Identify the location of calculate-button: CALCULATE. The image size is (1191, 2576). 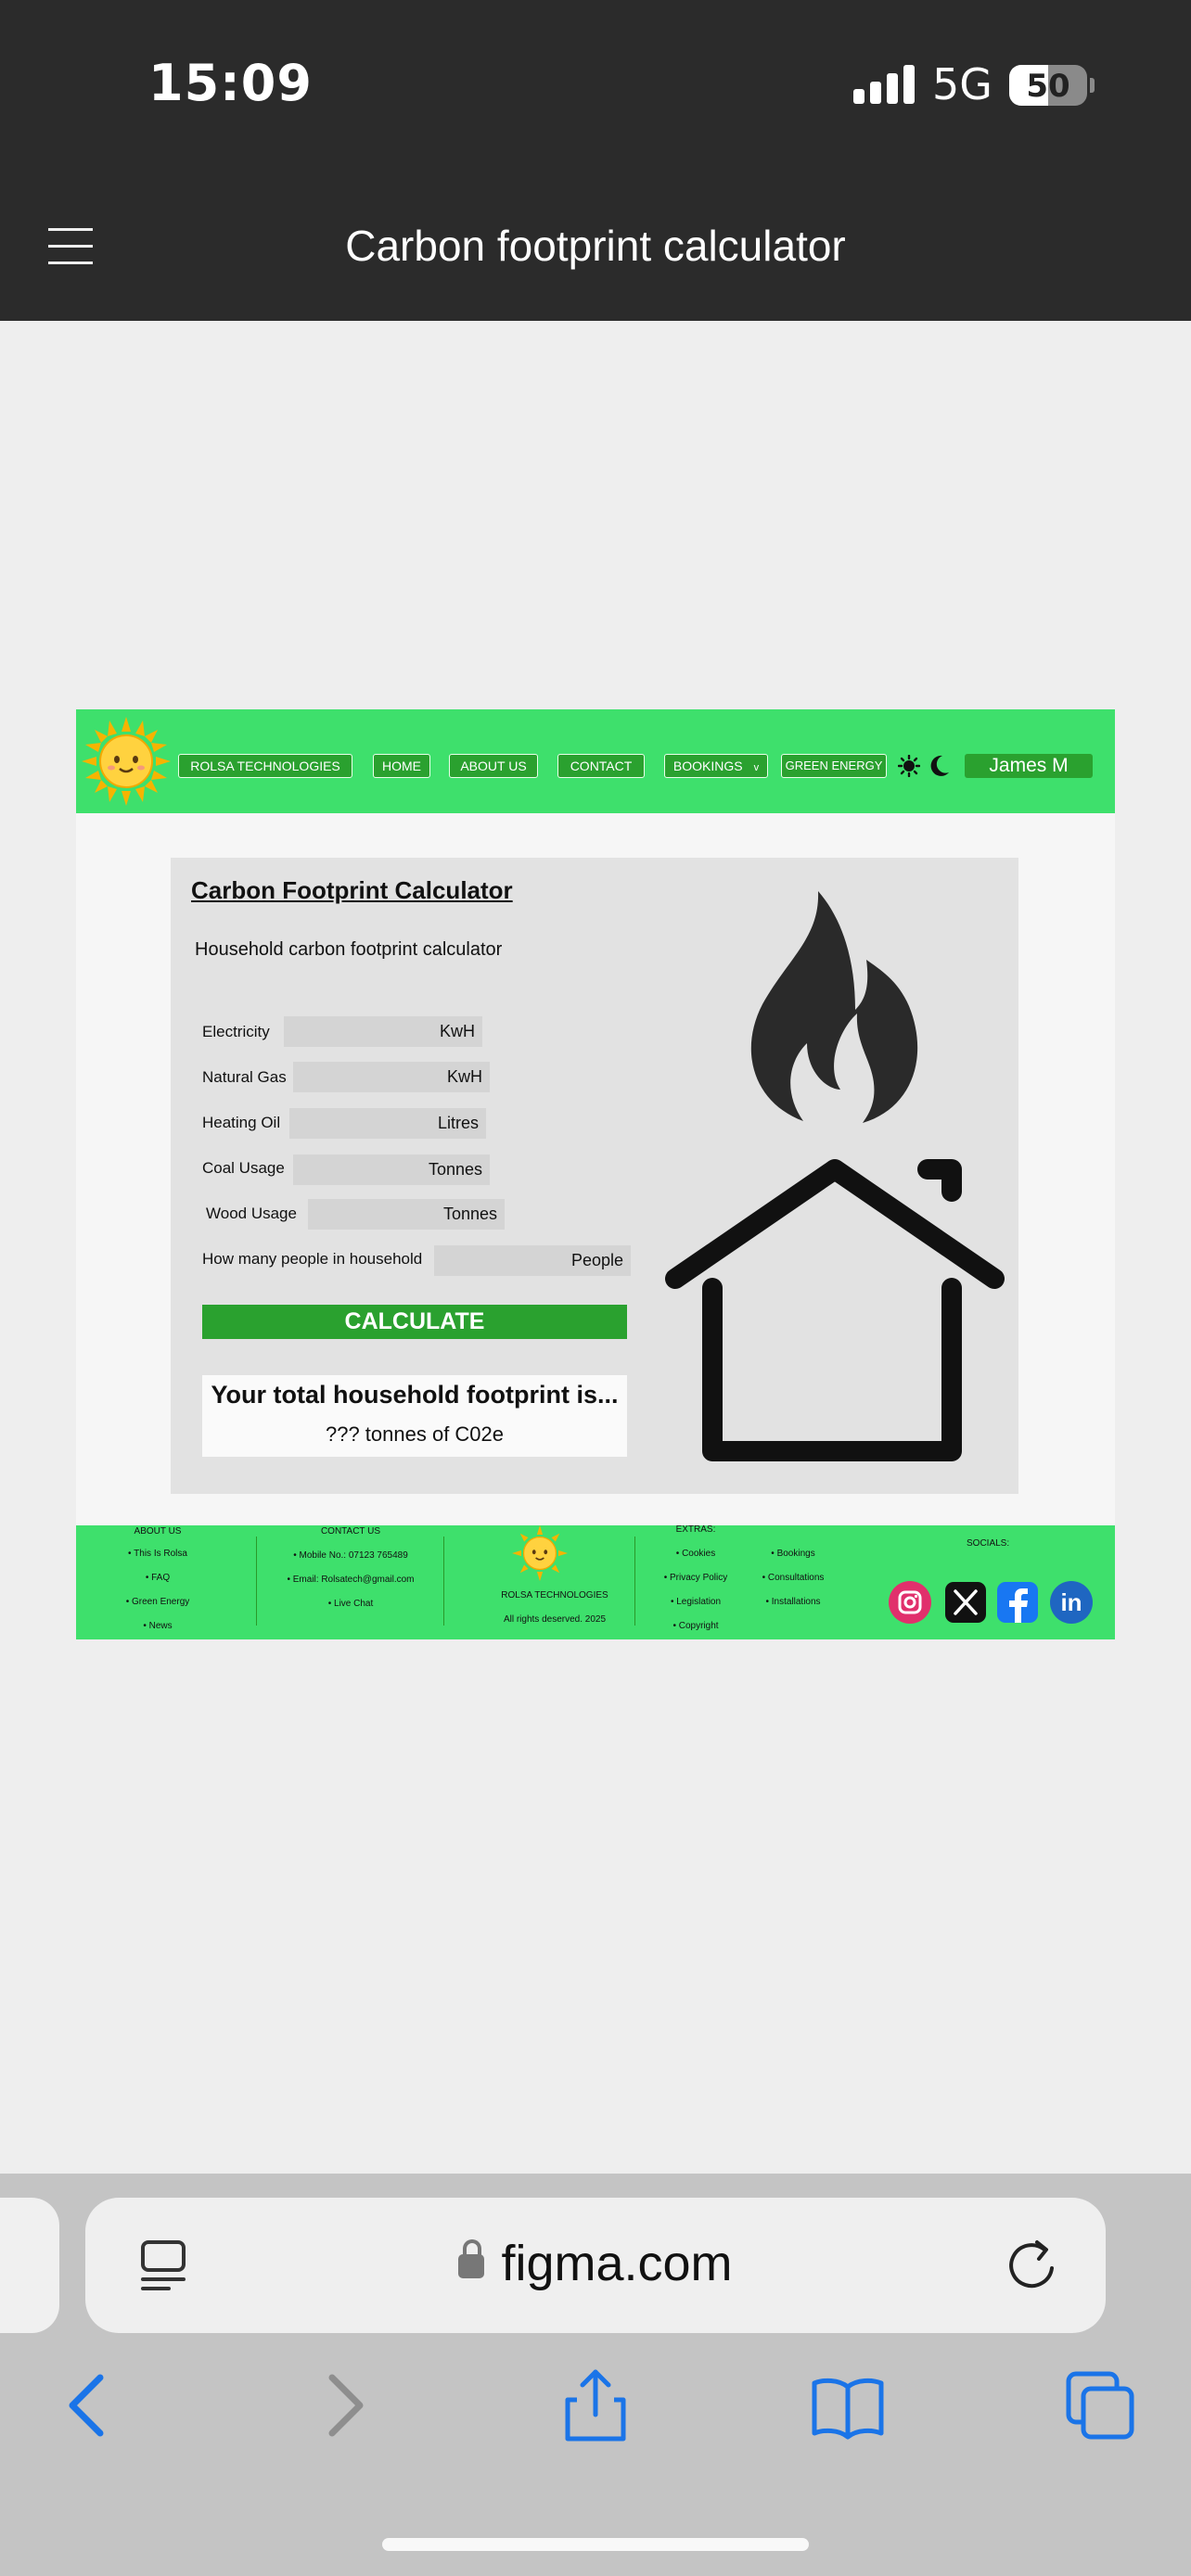
(414, 1322).